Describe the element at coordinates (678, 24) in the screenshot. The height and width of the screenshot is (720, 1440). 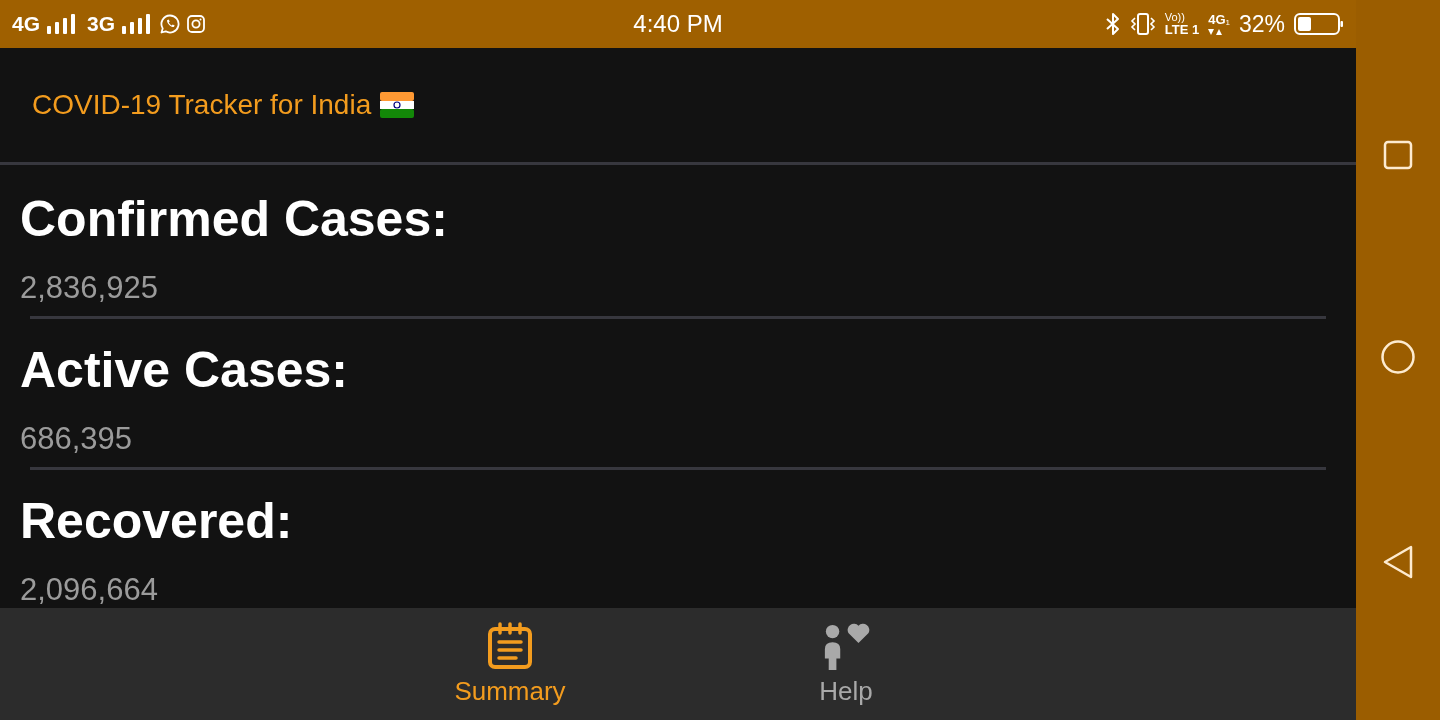
I see `clock-time: 4:40 PM` at that location.